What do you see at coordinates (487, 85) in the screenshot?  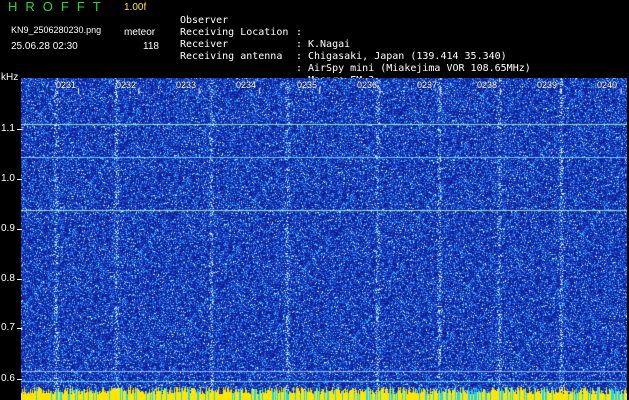 I see `time-tick-label: 0238` at bounding box center [487, 85].